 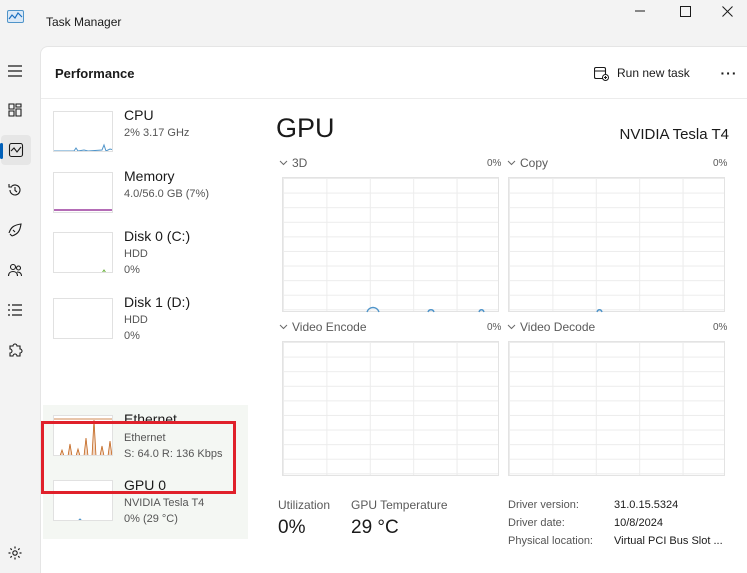 What do you see at coordinates (394, 73) in the screenshot?
I see `page-header: Performance Run new task ···` at bounding box center [394, 73].